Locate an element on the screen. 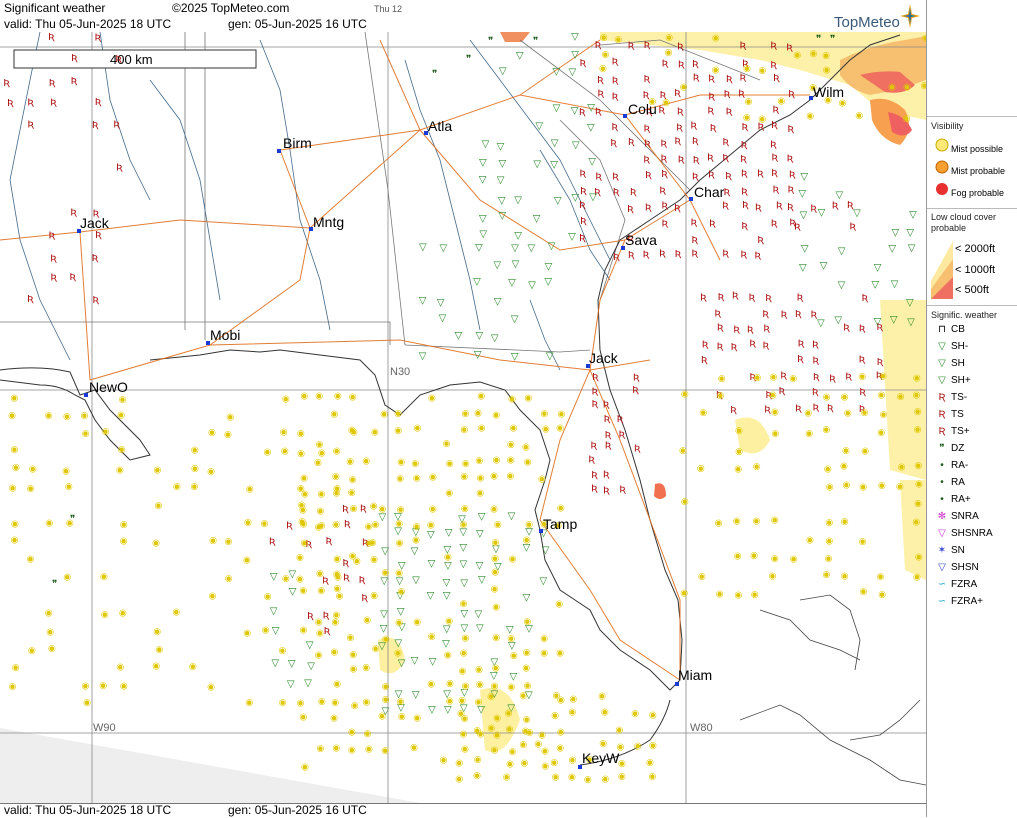  compass-star-icon is located at coordinates (910, 16).